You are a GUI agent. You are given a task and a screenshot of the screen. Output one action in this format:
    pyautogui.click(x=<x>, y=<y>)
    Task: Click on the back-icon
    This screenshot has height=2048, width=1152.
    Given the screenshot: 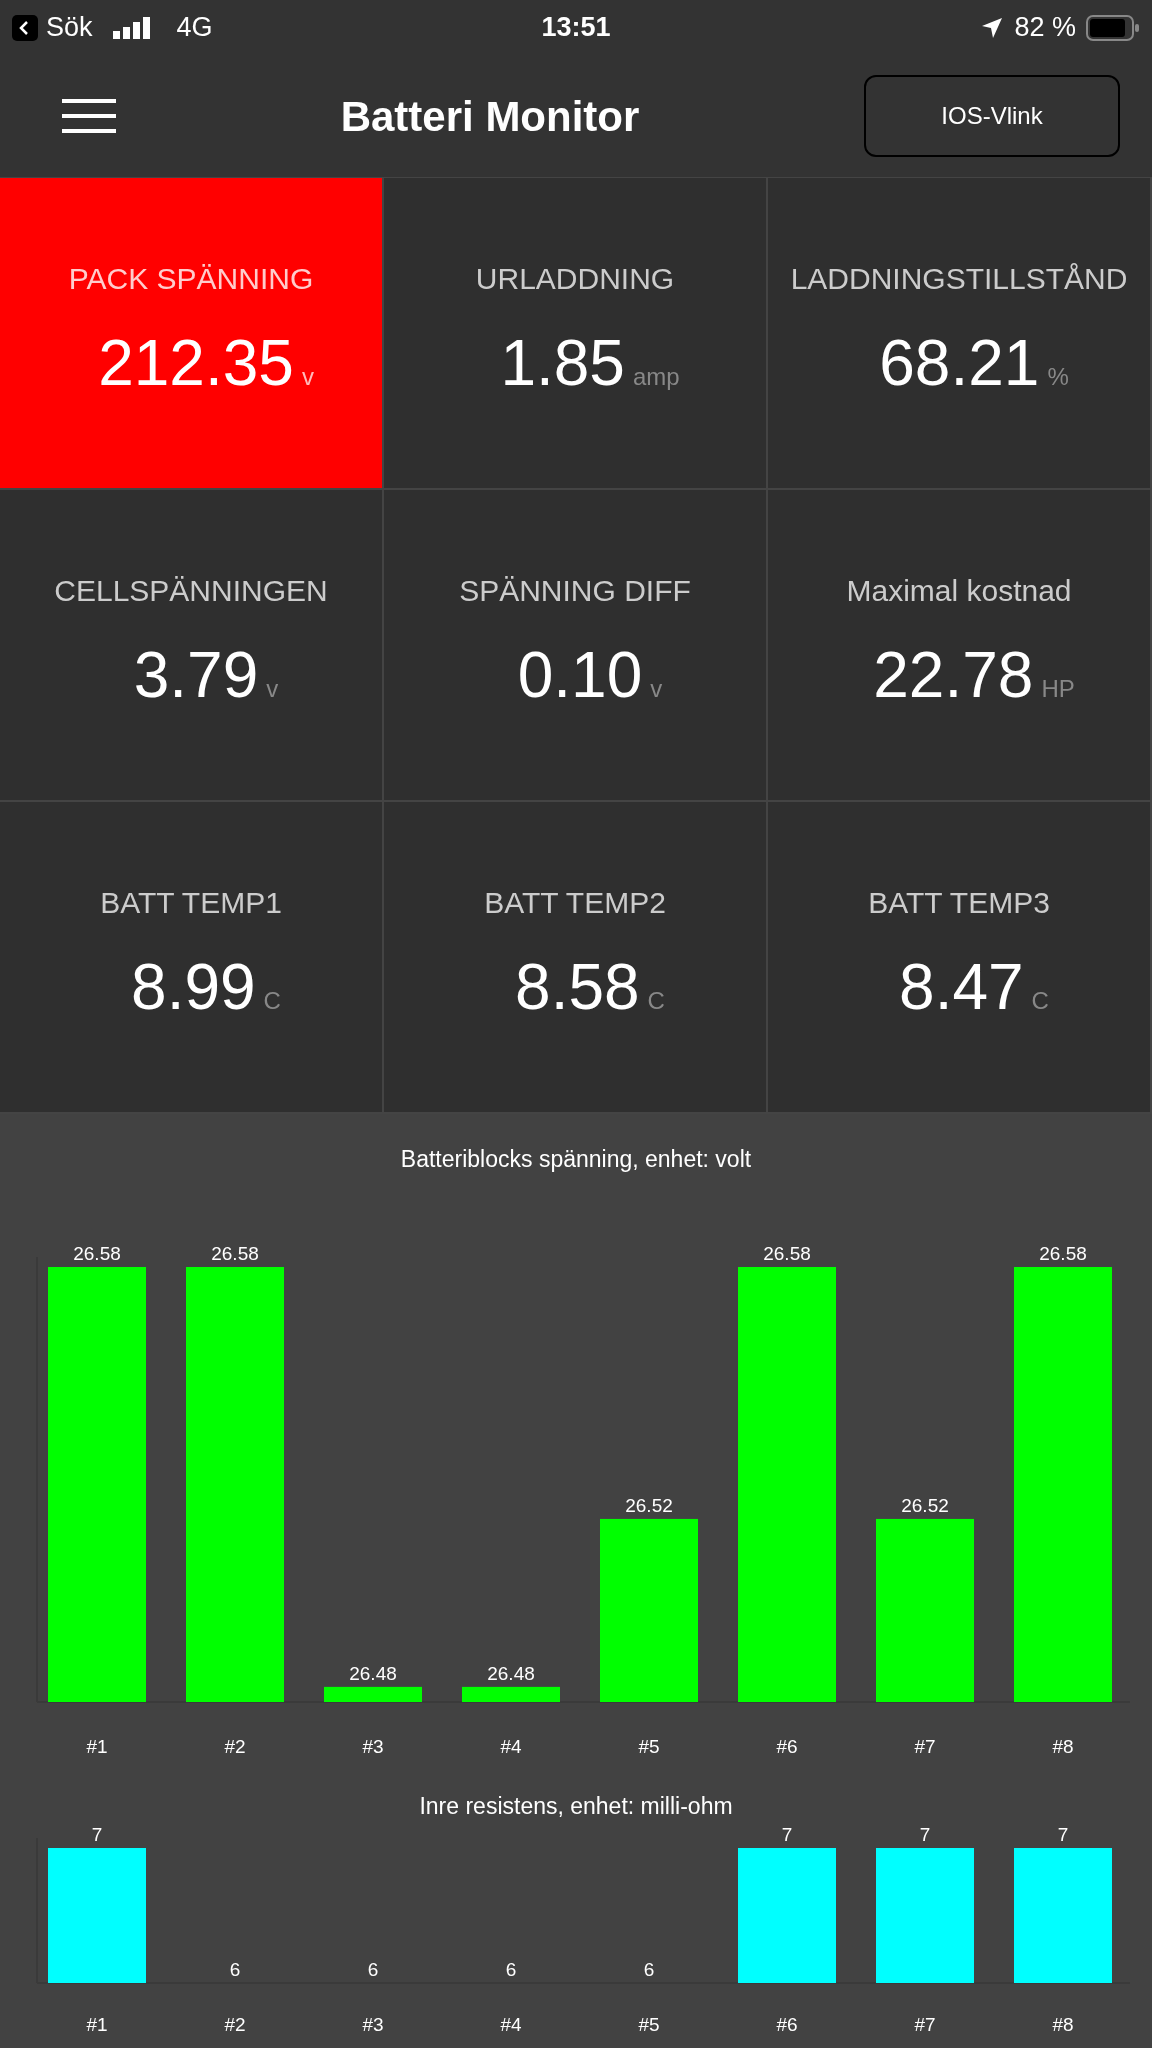 What is the action you would take?
    pyautogui.click(x=25, y=27)
    